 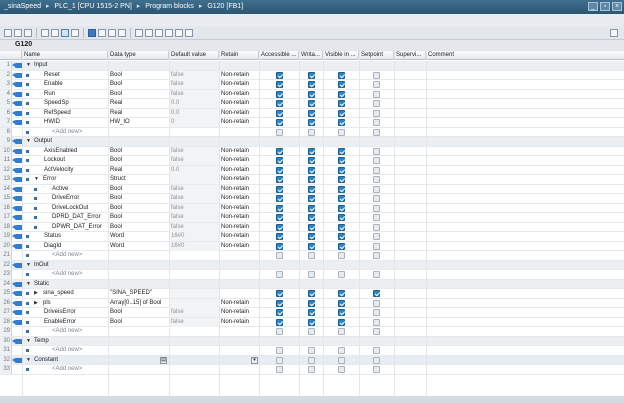 What do you see at coordinates (138, 55) in the screenshot?
I see `header-data-type: Data type` at bounding box center [138, 55].